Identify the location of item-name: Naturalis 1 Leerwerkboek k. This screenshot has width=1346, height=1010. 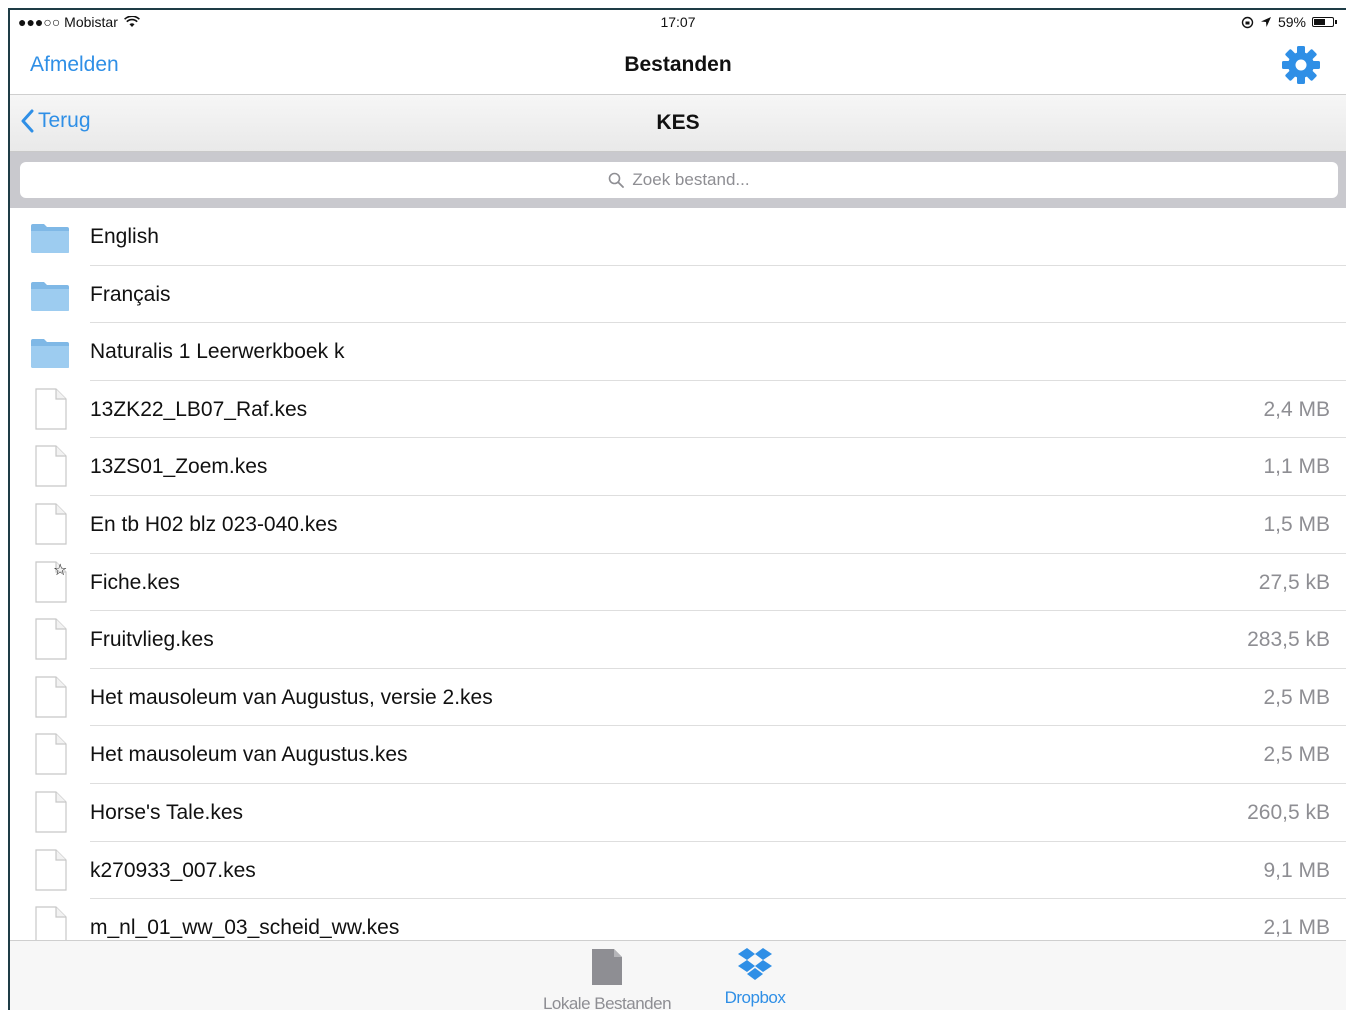
(217, 352).